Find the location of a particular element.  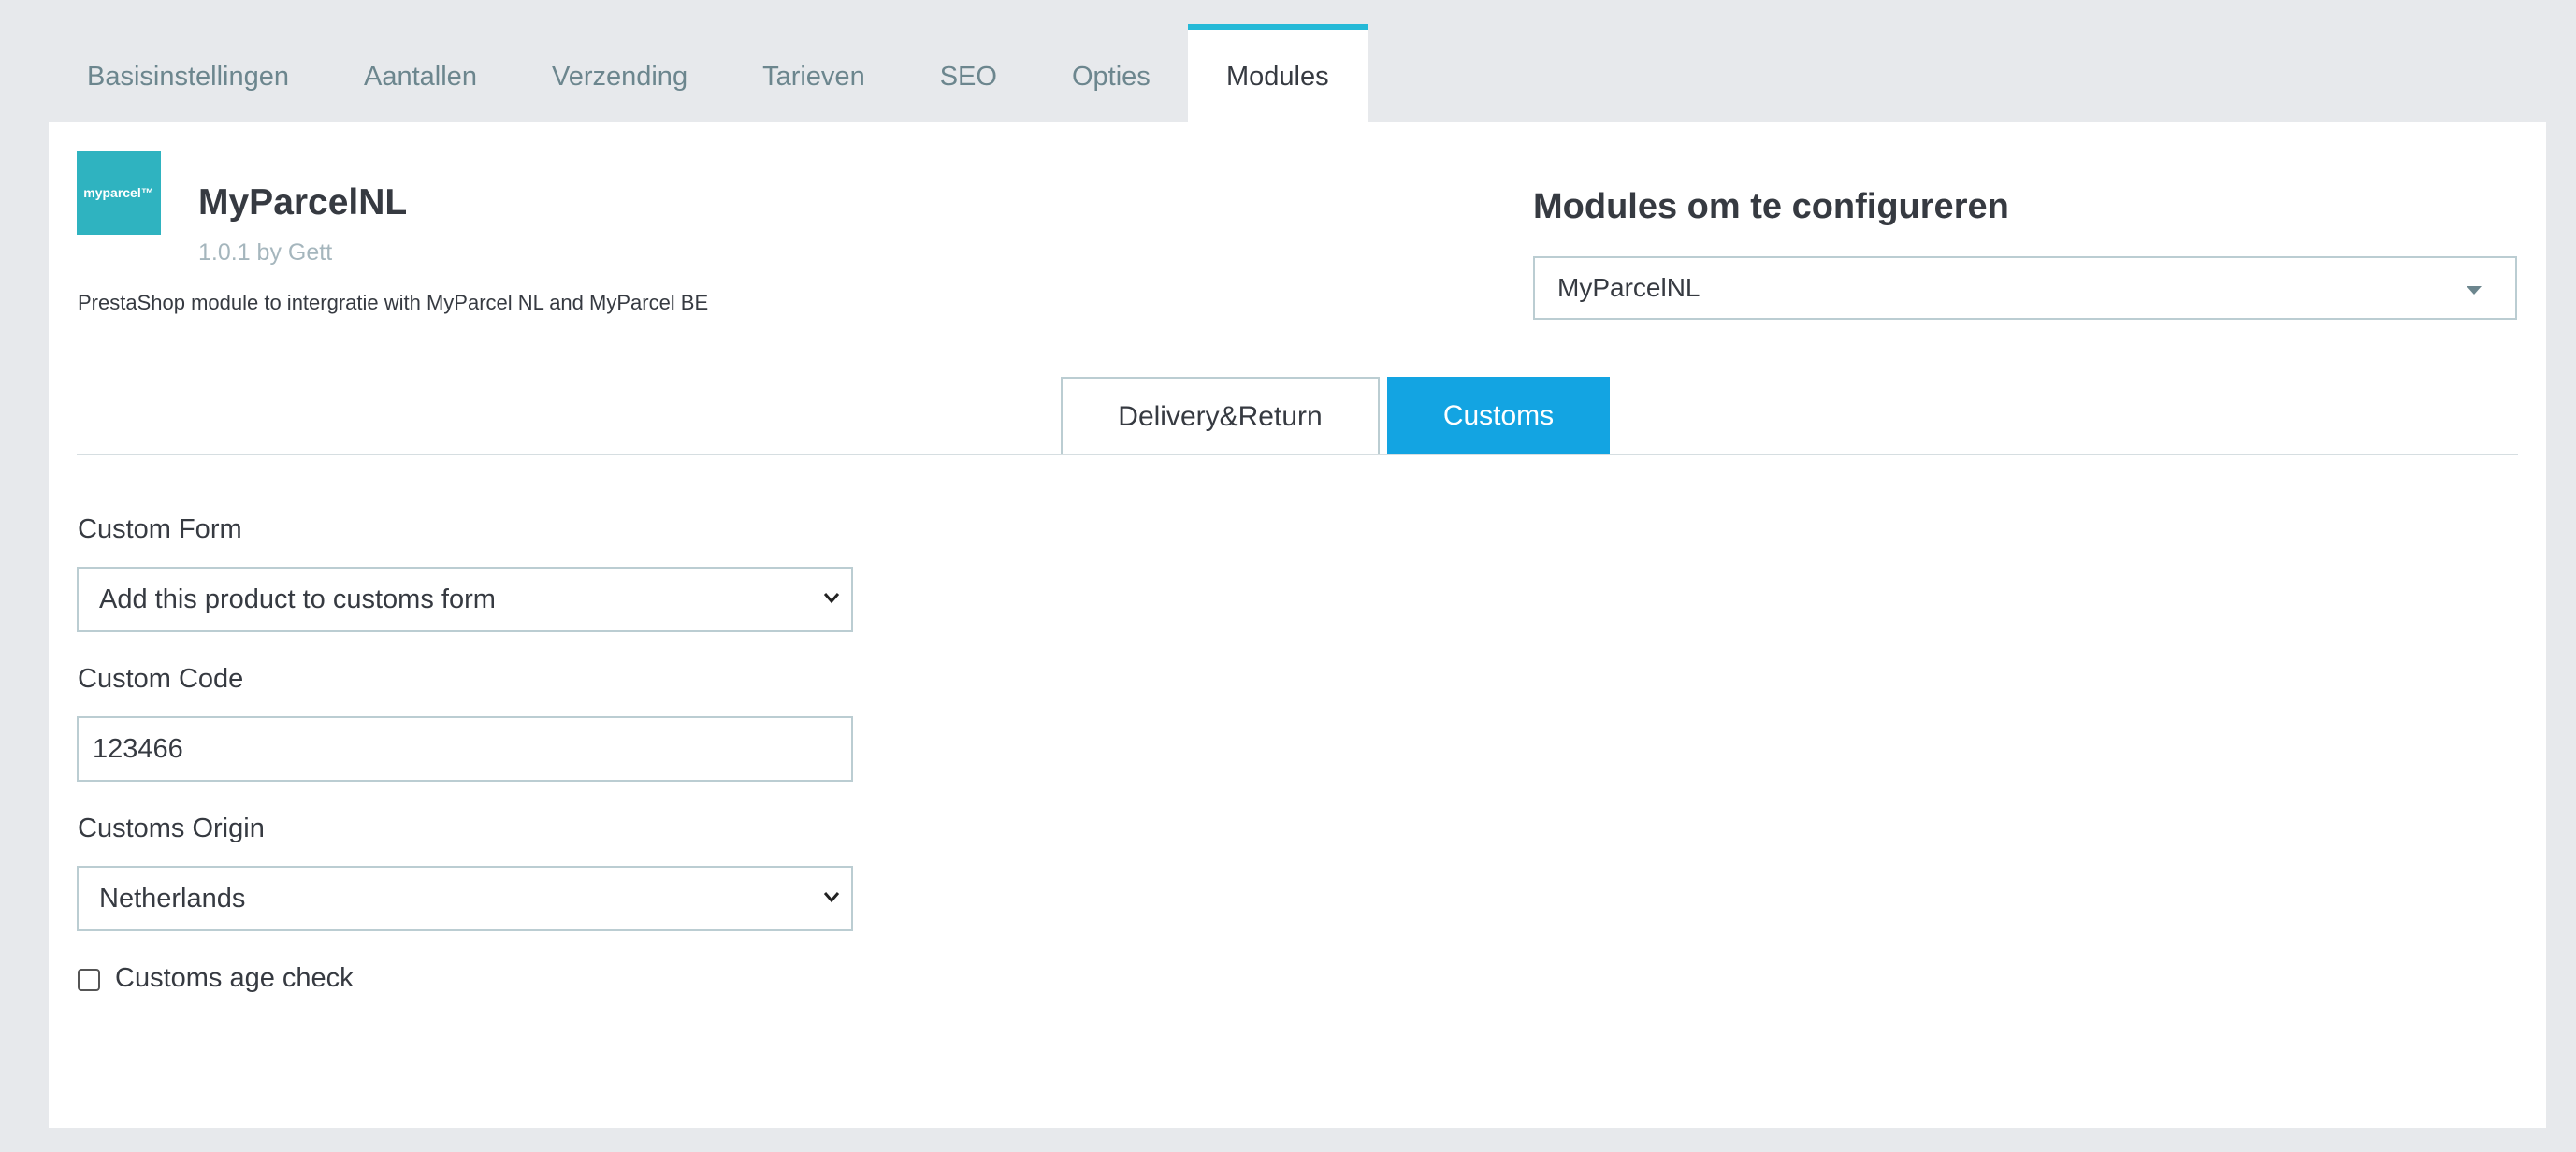

customs-origin-select: Netherlands is located at coordinates (465, 898).